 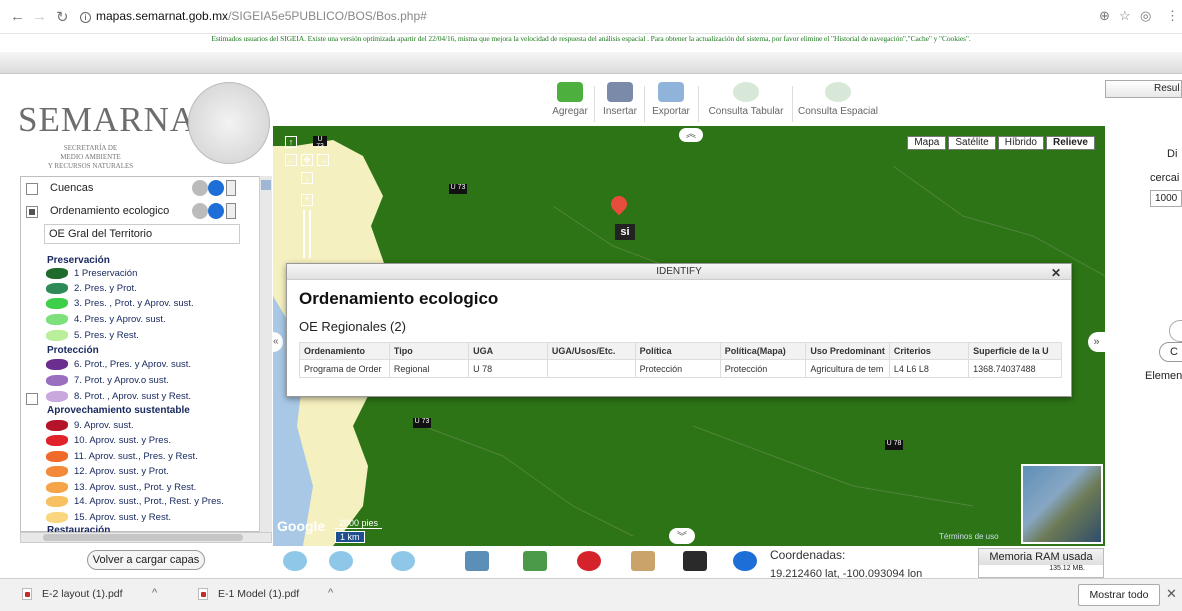 I want to click on col-header: Política(Mapa), so click(x=763, y=351).